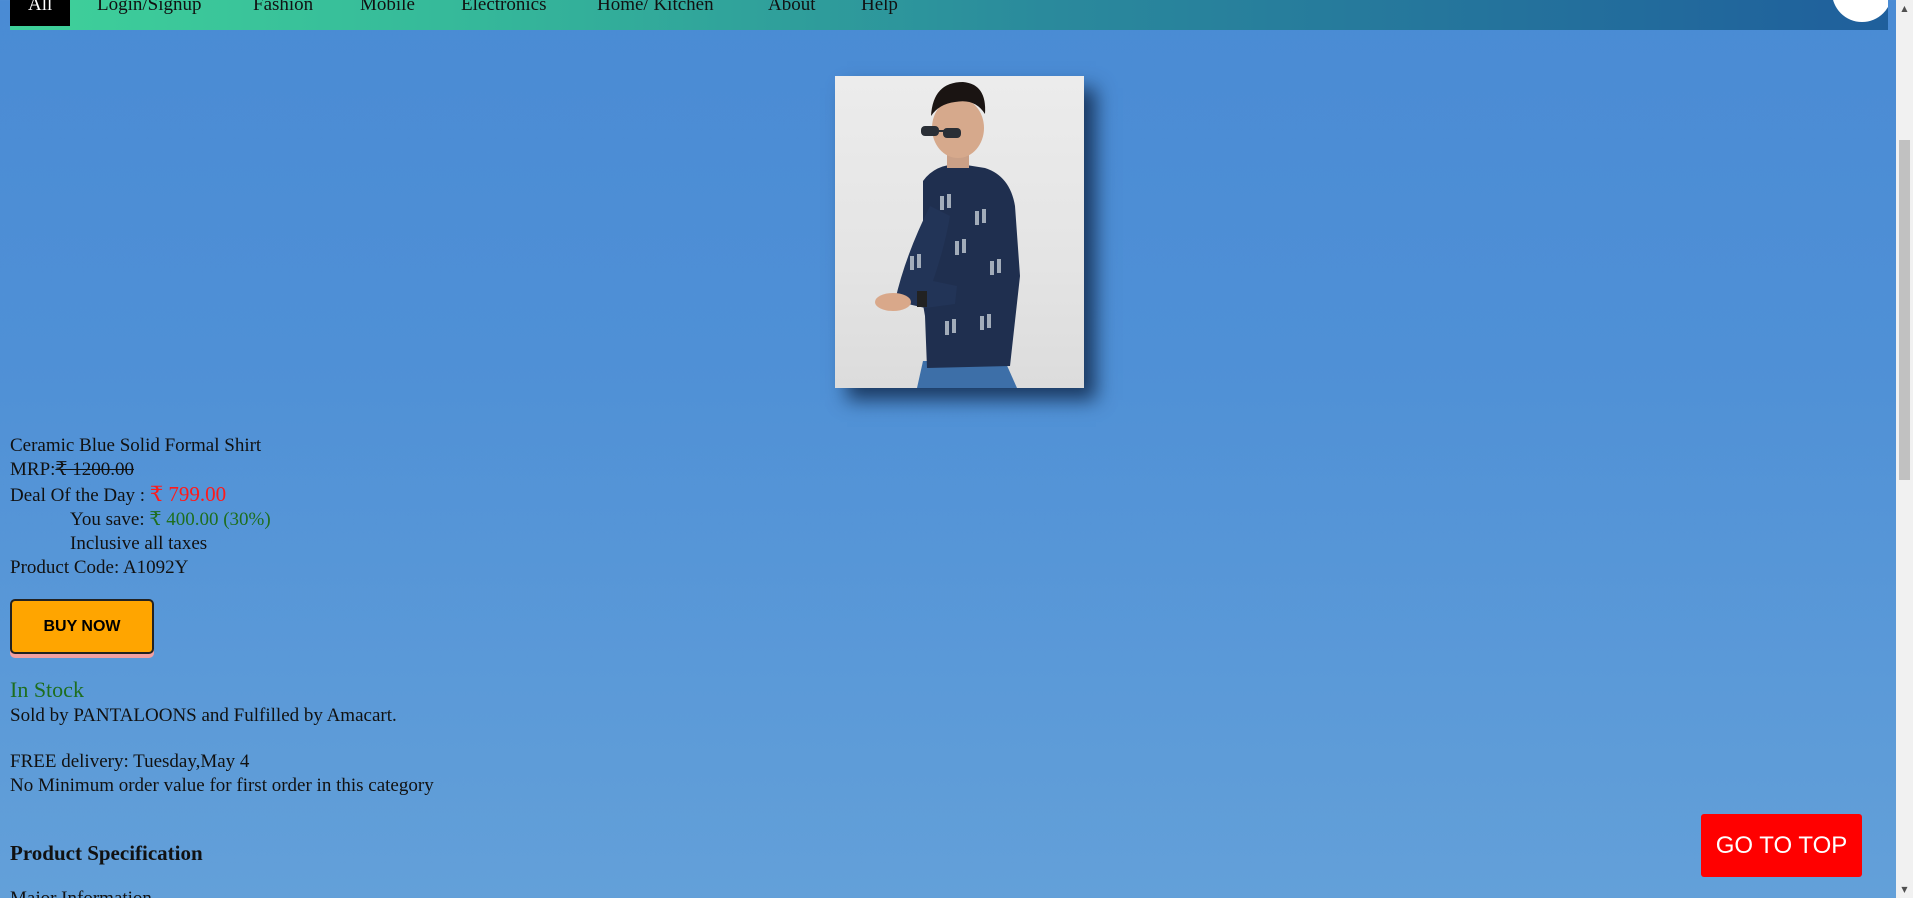 Image resolution: width=1913 pixels, height=898 pixels. What do you see at coordinates (947, 235) in the screenshot?
I see `product-photo-shirt-model` at bounding box center [947, 235].